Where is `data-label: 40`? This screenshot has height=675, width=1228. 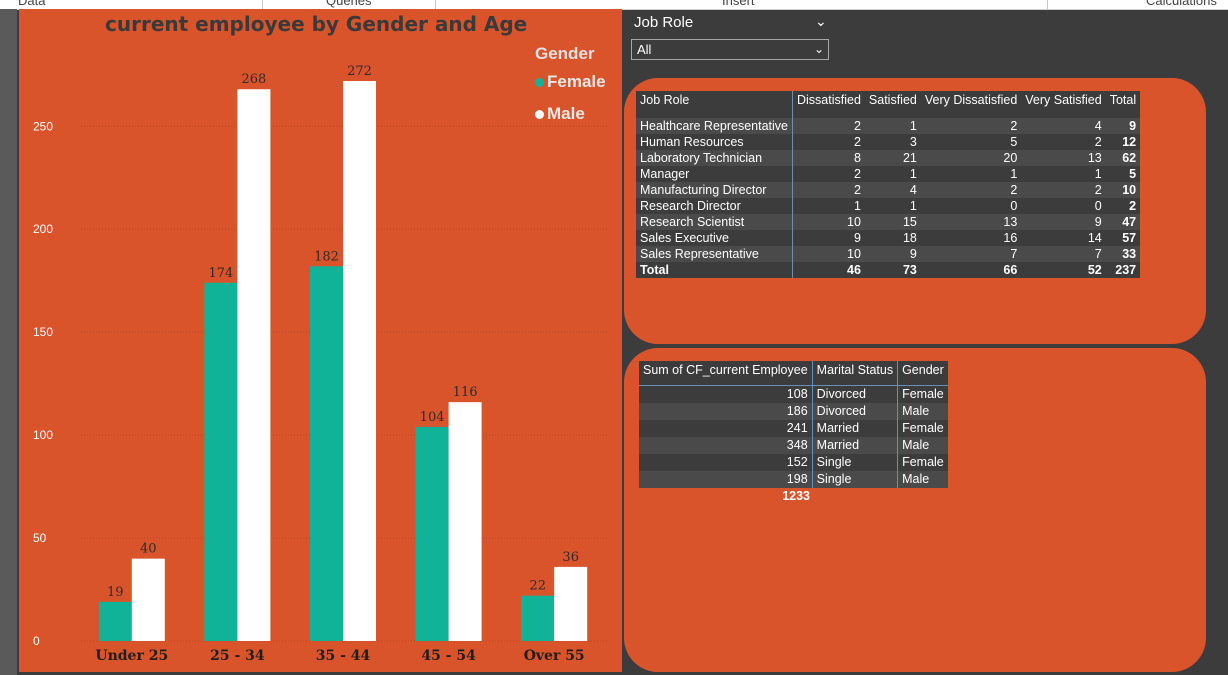 data-label: 40 is located at coordinates (148, 549).